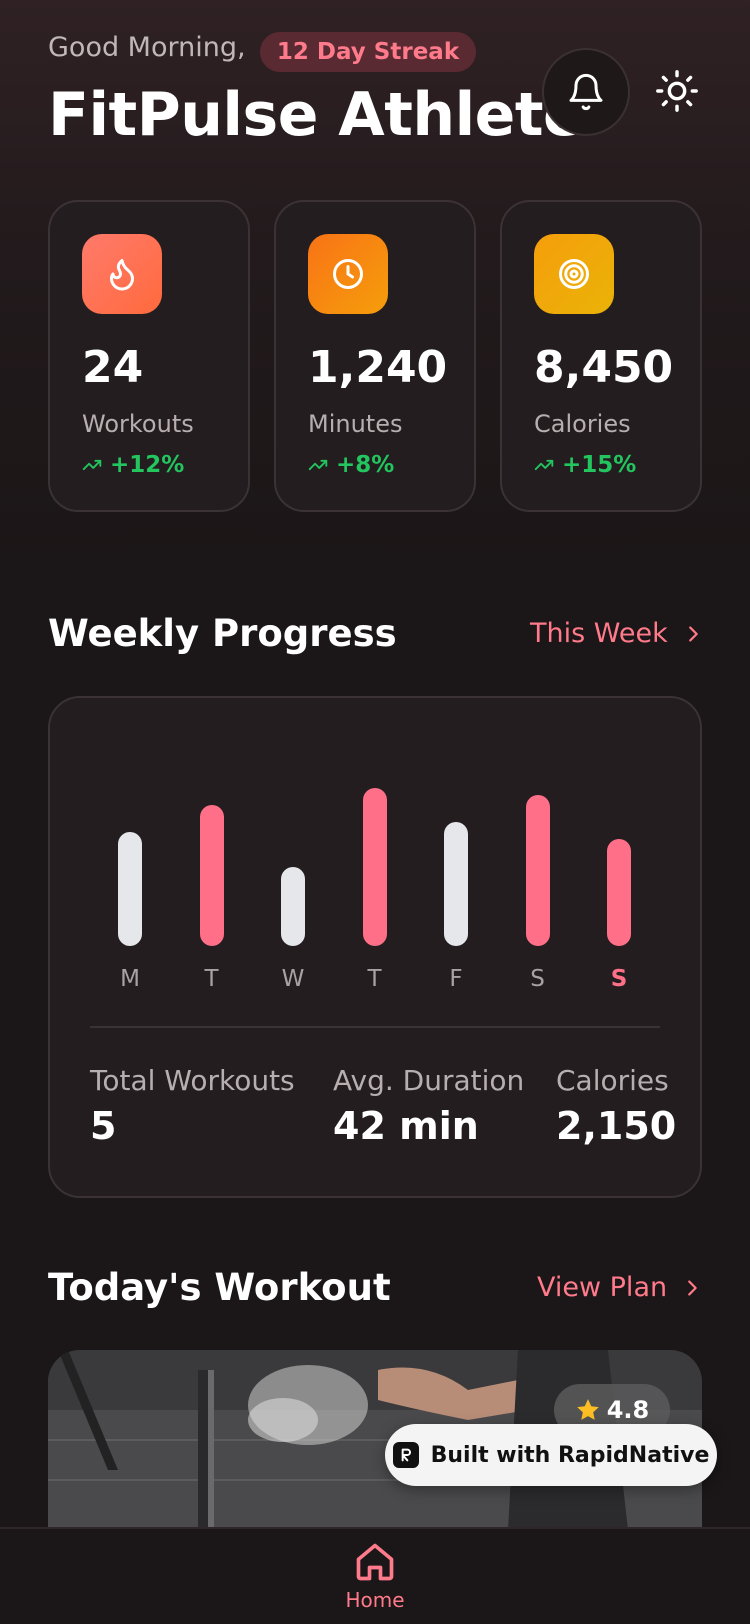 The width and height of the screenshot is (750, 1624). Describe the element at coordinates (429, 1080) in the screenshot. I see `summary-label: Avg. Duration` at that location.